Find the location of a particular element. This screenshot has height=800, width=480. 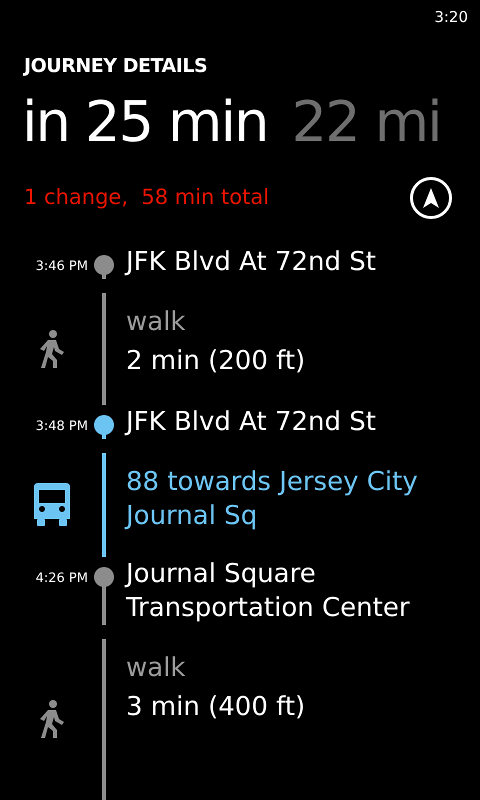

journey-summary: 1 change, 58 min total is located at coordinates (147, 197).